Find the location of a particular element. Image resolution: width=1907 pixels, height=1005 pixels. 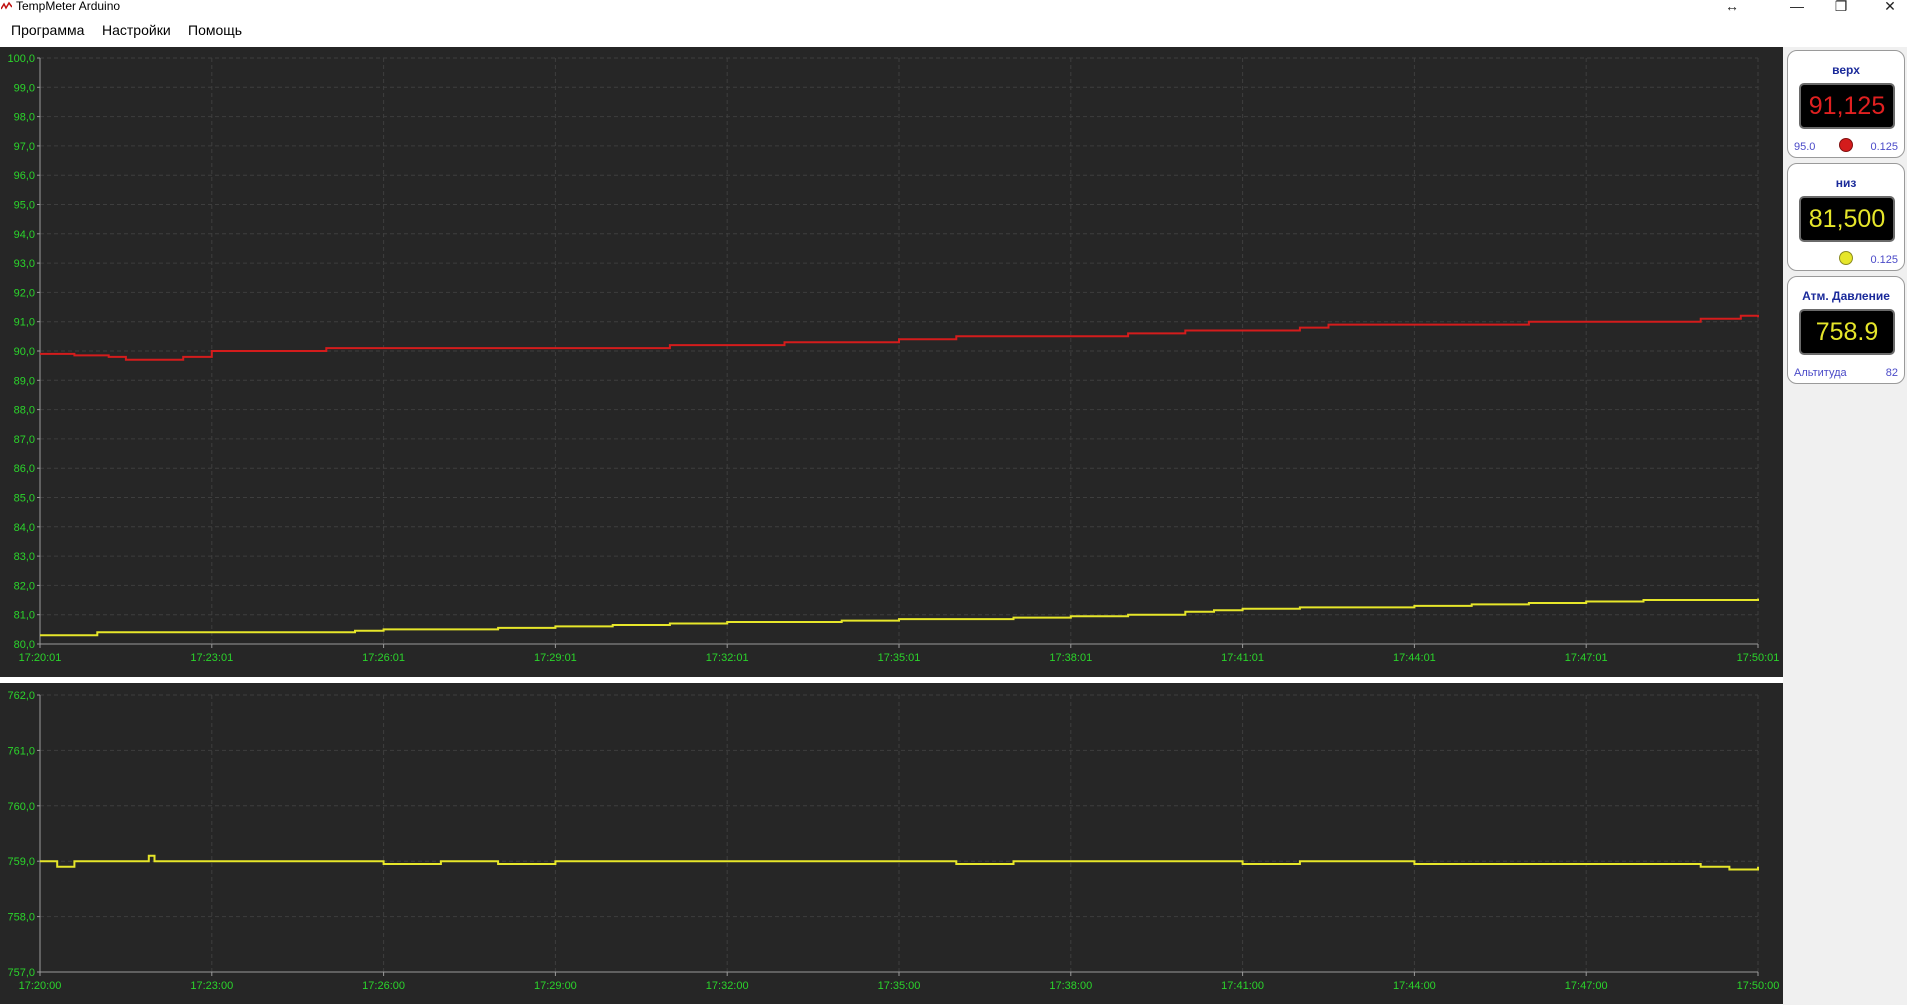

temp-ytick-label: 85,0 is located at coordinates (24, 499).